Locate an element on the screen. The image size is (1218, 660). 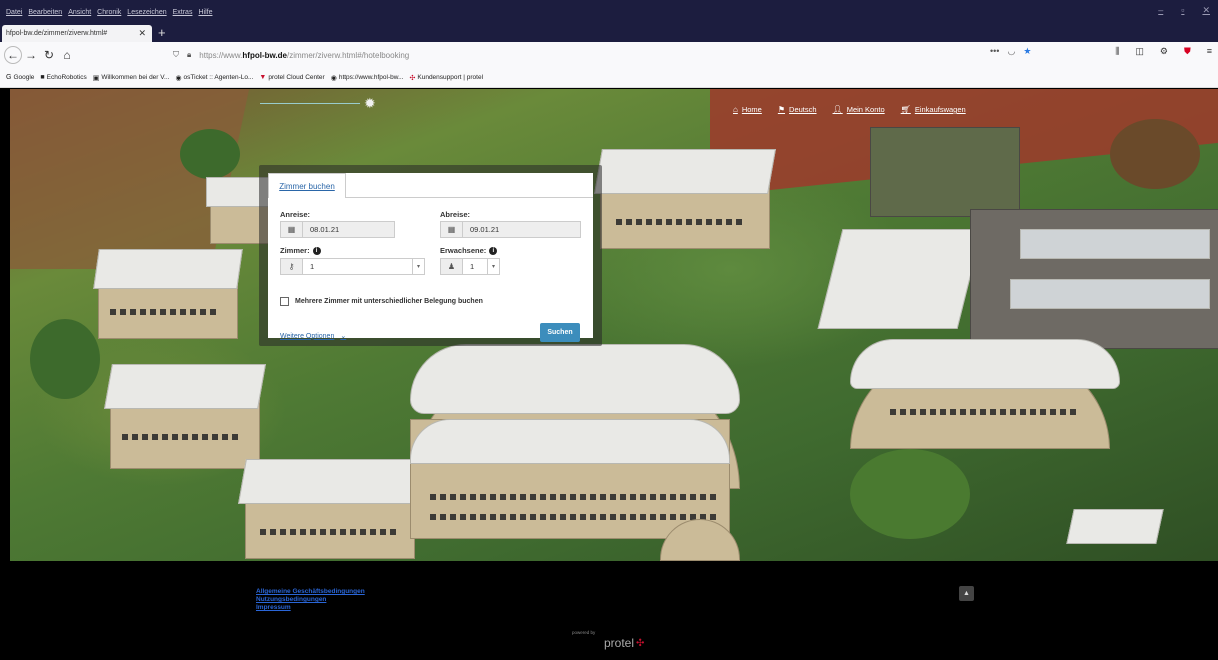
url-actions: ••• ◡ ★ is located at coordinates (1010, 51).